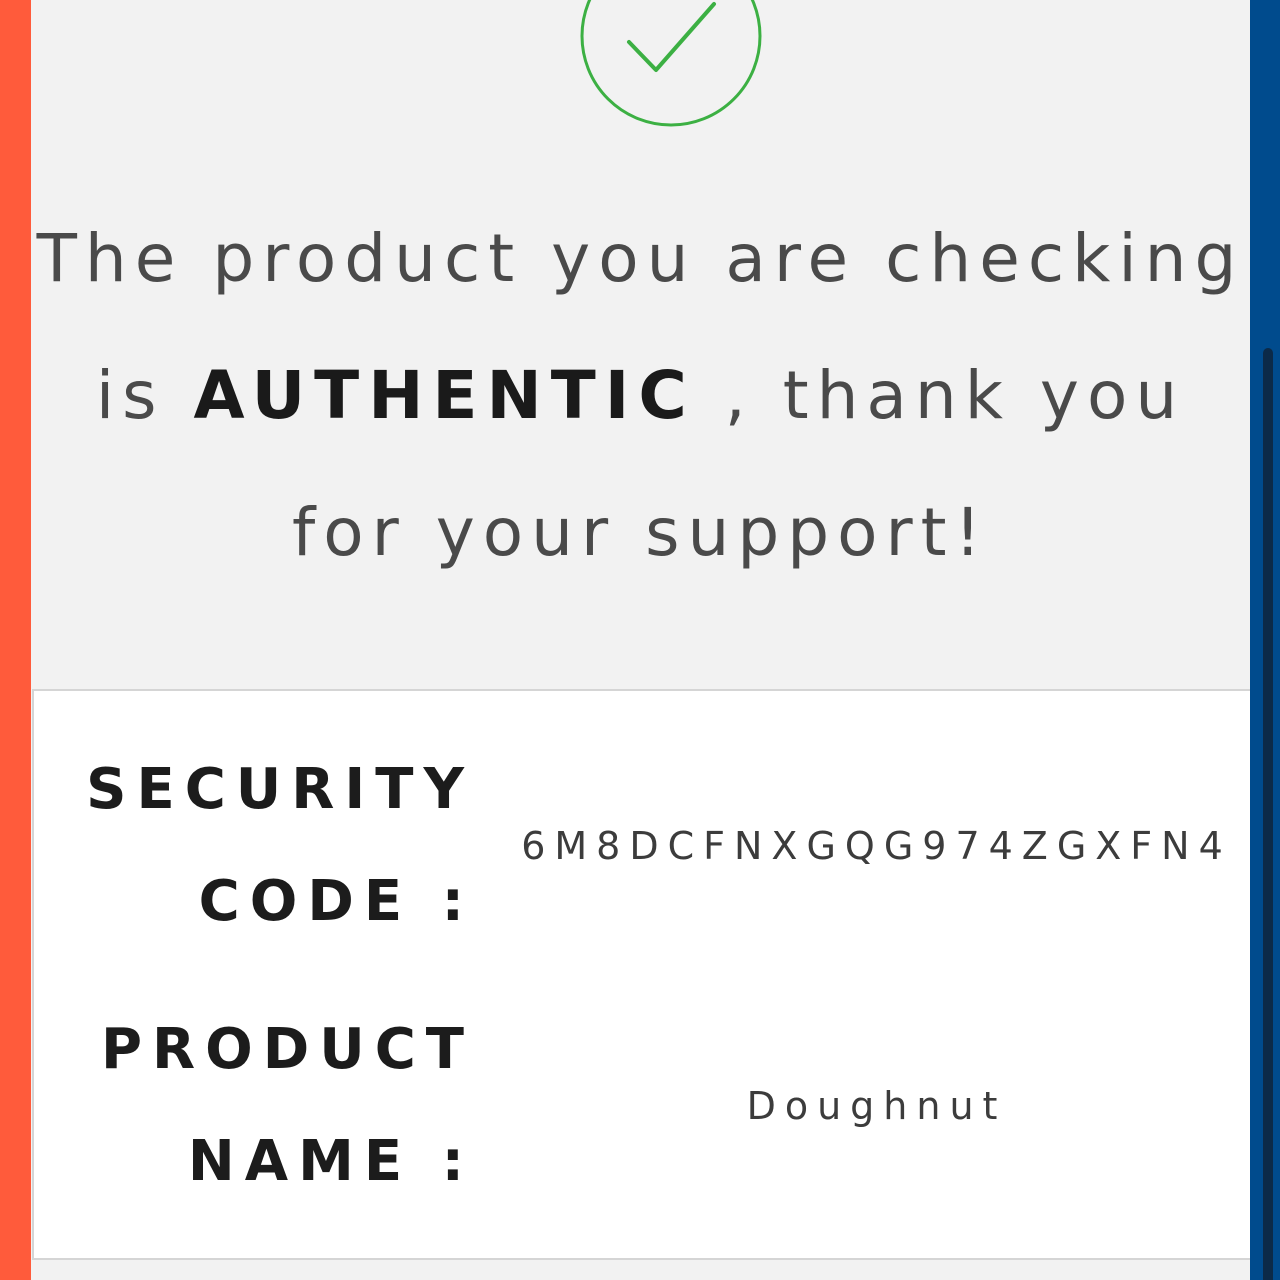 This screenshot has width=1280, height=1280. What do you see at coordinates (1268, 814) in the screenshot?
I see `scrollbar` at bounding box center [1268, 814].